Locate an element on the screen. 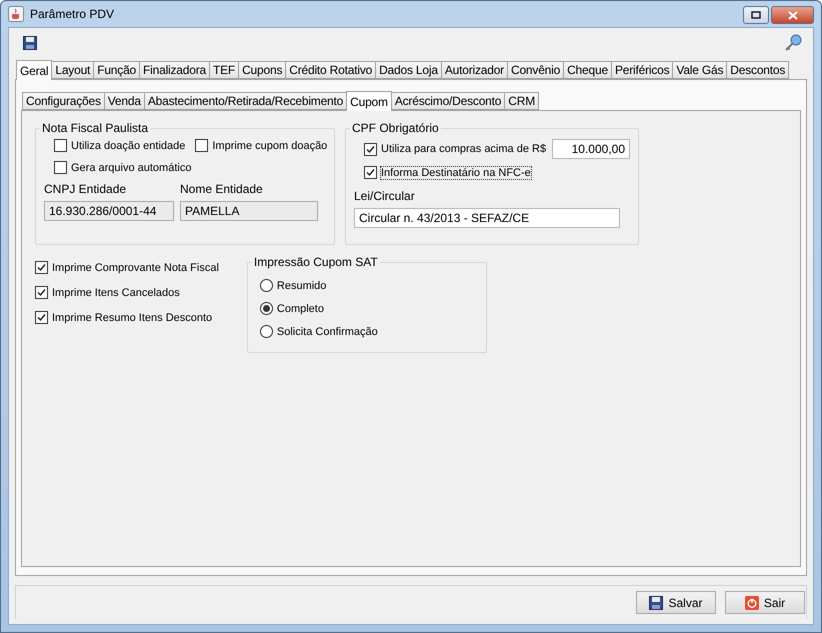 The image size is (822, 633). checkbox: Informa Destinatário na NFC-e is located at coordinates (497, 172).